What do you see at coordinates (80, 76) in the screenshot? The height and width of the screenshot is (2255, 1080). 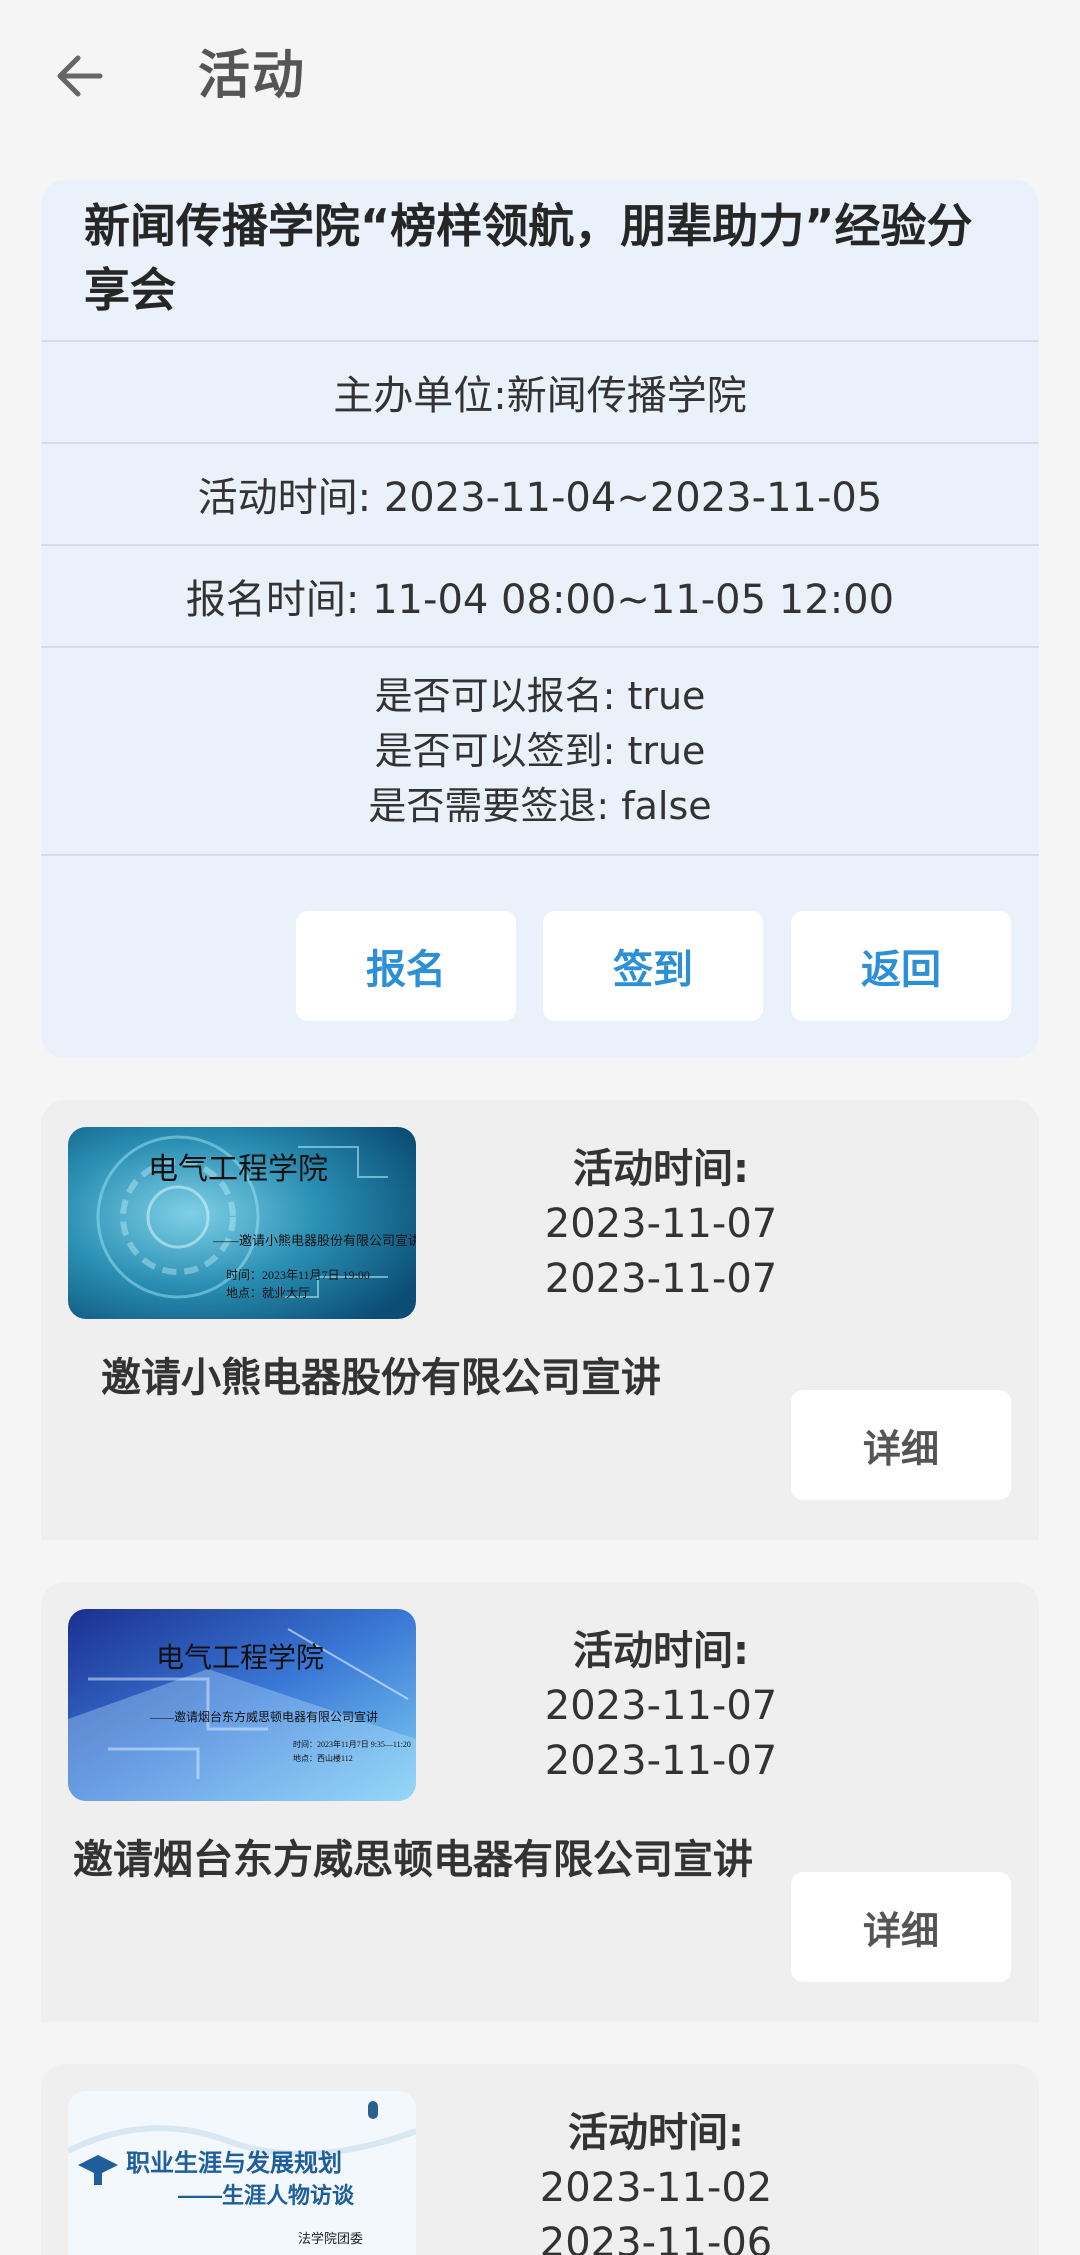 I see `back-arrow-icon` at bounding box center [80, 76].